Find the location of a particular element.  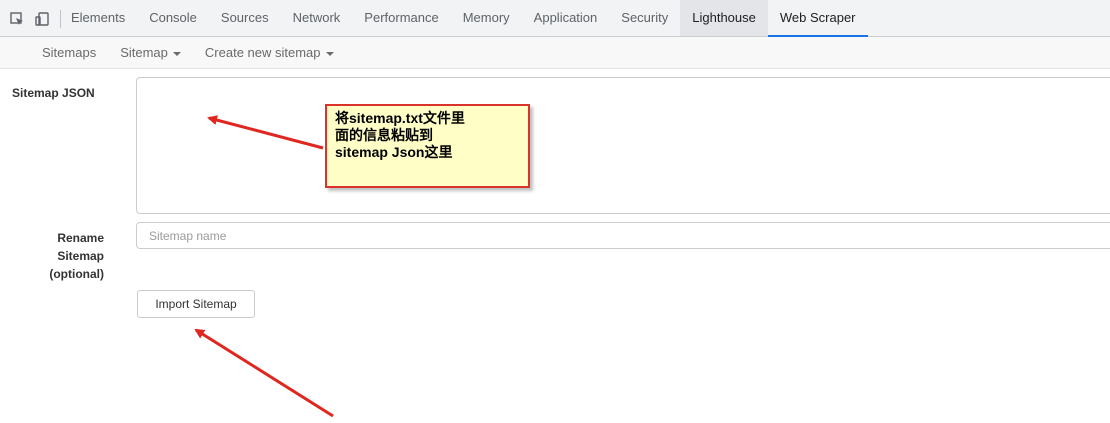

nav-create-new-sitemap-dropdown: Create new sitemap is located at coordinates (269, 52).